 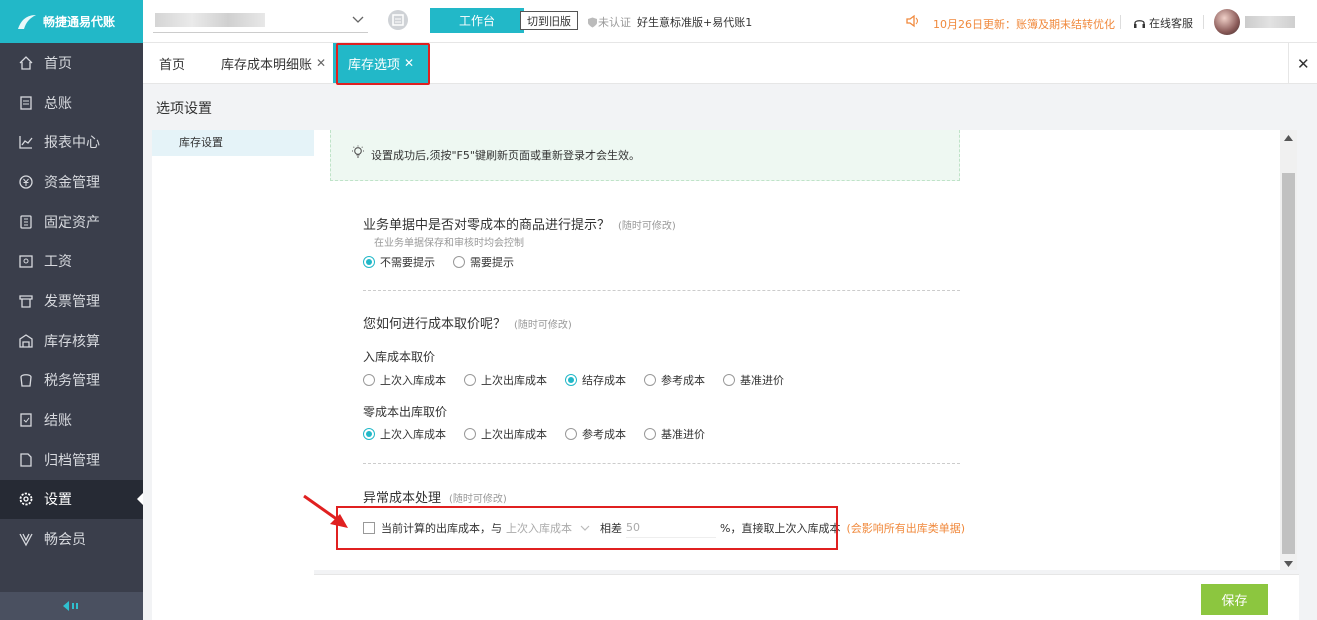 I want to click on section-hint: (随时可修改), so click(x=647, y=226).